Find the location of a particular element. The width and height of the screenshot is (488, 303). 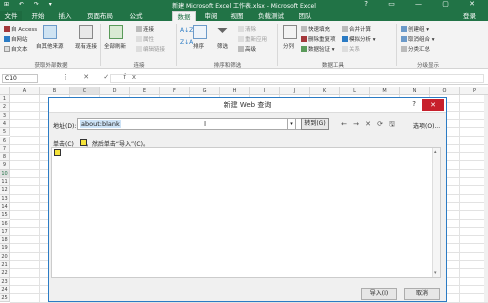

row-header: 22 is located at coordinates (5, 273).